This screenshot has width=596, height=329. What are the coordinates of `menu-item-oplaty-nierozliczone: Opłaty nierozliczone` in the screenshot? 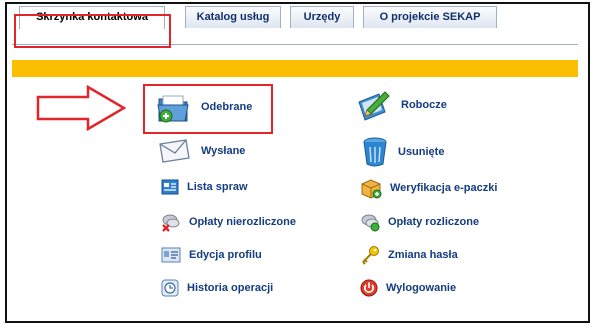 It's located at (228, 222).